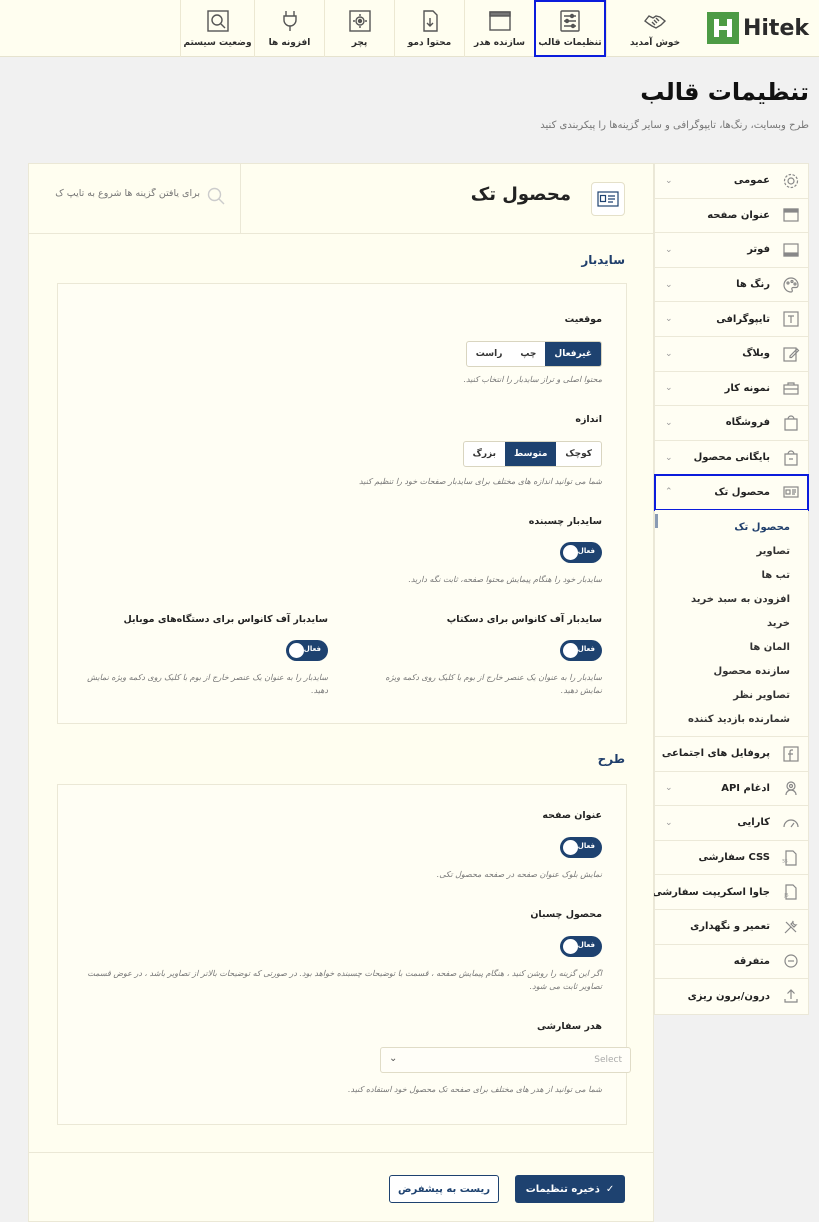 The width and height of the screenshot is (819, 1222). What do you see at coordinates (570, 28) in the screenshot?
I see `tab-theme-settings: تنظیمات قالب` at bounding box center [570, 28].